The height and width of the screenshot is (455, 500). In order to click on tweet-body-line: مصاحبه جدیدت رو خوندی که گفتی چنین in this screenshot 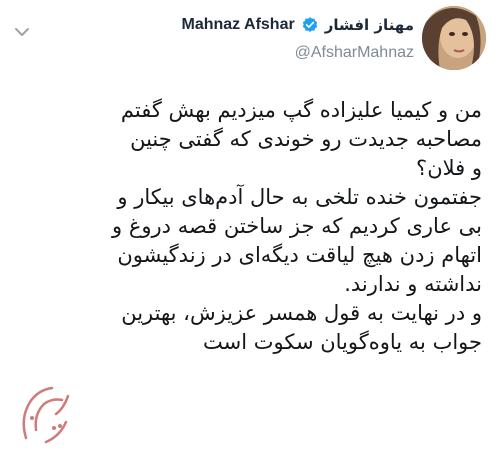, I will do `click(306, 139)`.